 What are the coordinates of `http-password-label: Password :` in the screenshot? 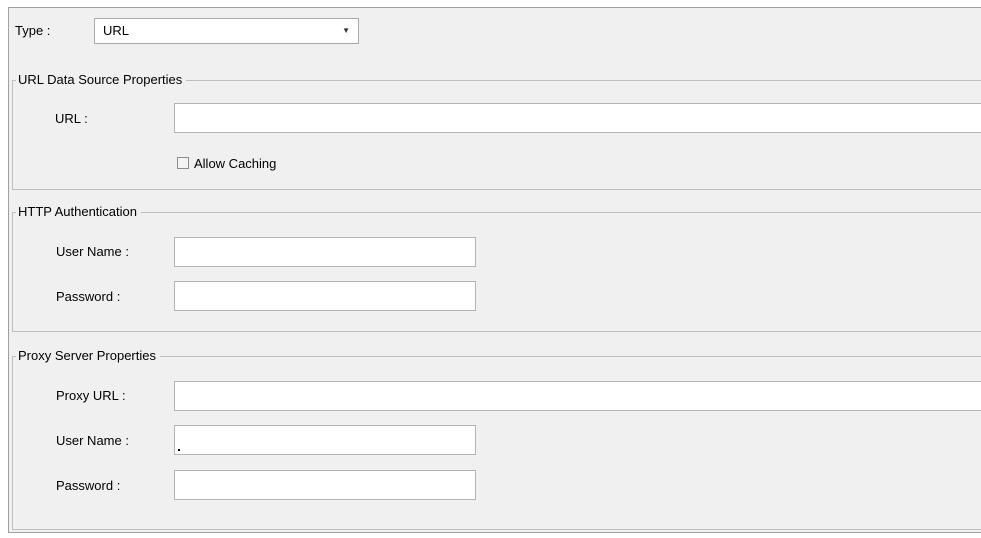 It's located at (88, 296).